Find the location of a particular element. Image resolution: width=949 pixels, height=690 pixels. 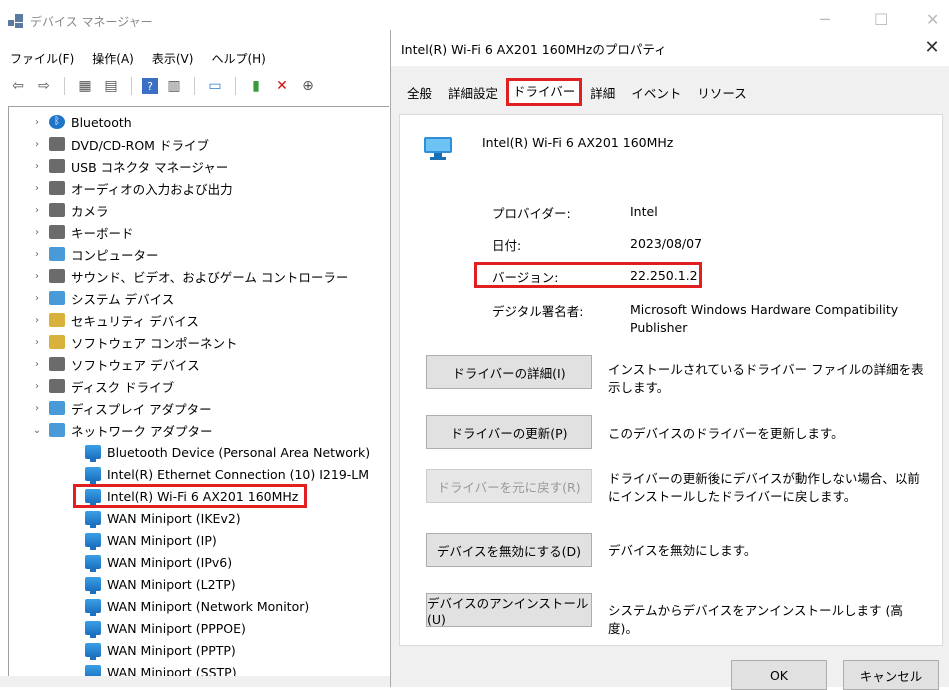

tree-node: › セキュリティ デバイス is located at coordinates (115, 320).